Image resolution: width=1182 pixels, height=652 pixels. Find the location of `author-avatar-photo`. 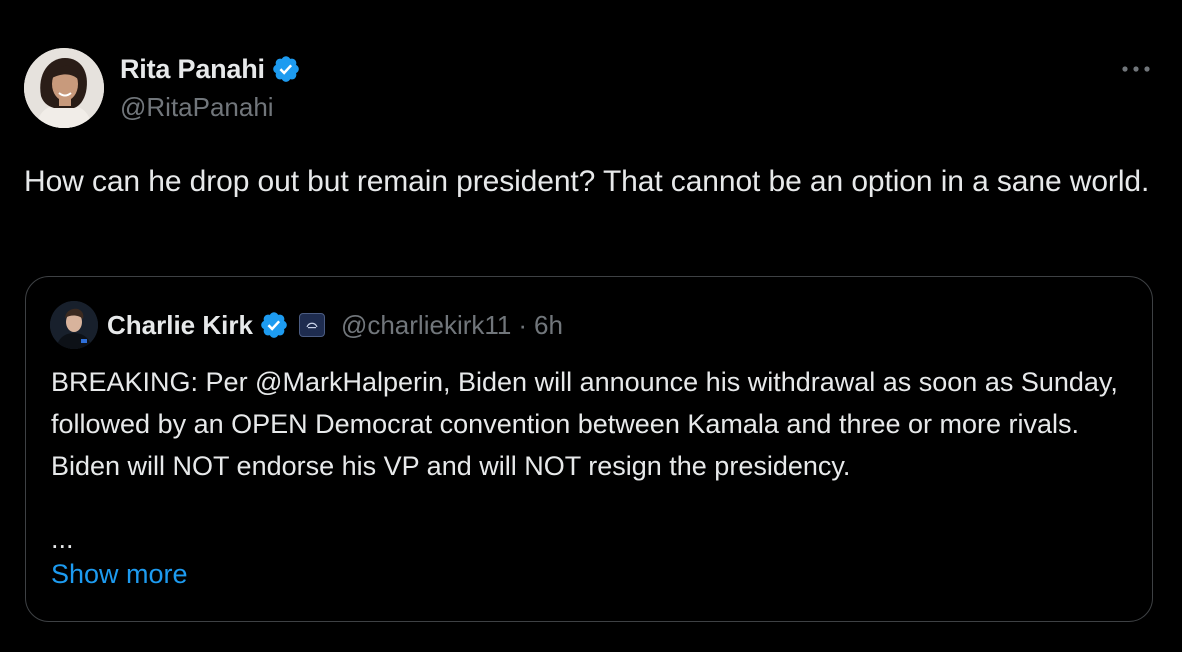

author-avatar-photo is located at coordinates (64, 88).